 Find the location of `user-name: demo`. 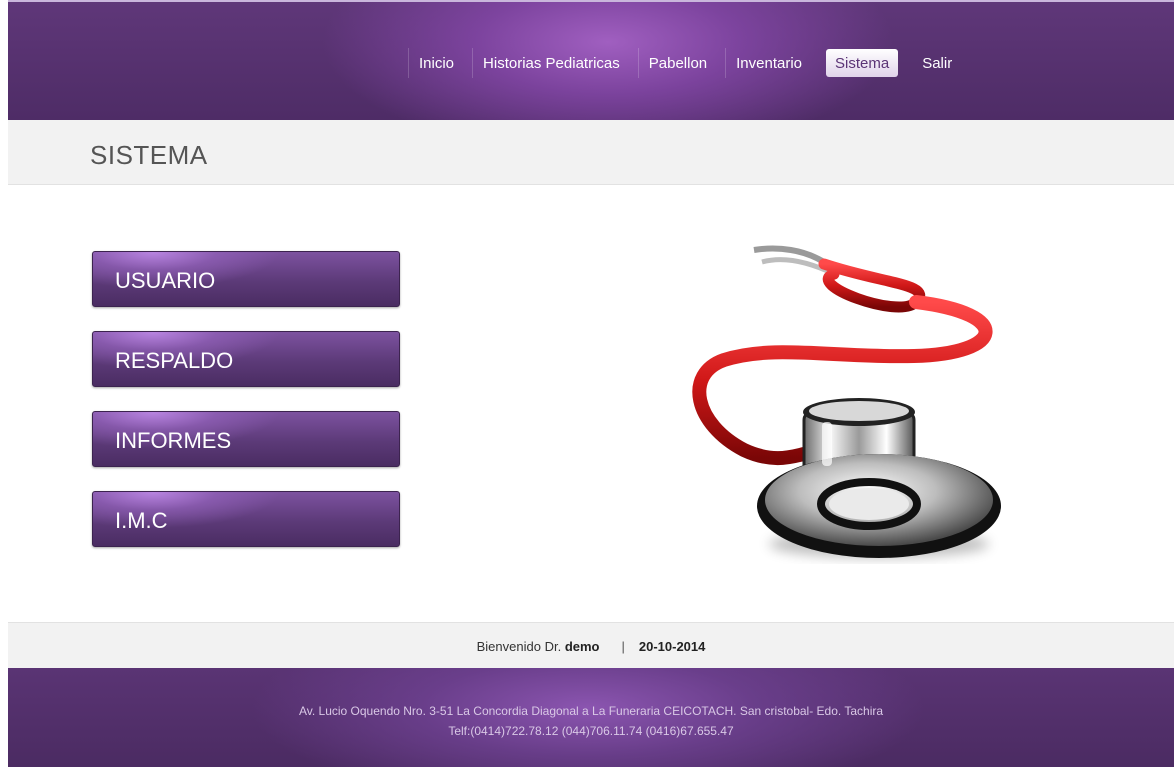

user-name: demo is located at coordinates (582, 646).